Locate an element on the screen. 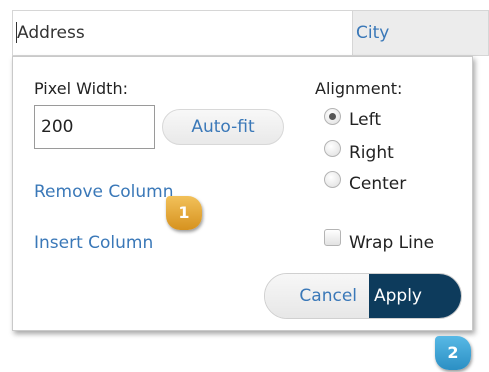 This screenshot has width=489, height=372. wrap-line-label: Wrap Line is located at coordinates (391, 243).